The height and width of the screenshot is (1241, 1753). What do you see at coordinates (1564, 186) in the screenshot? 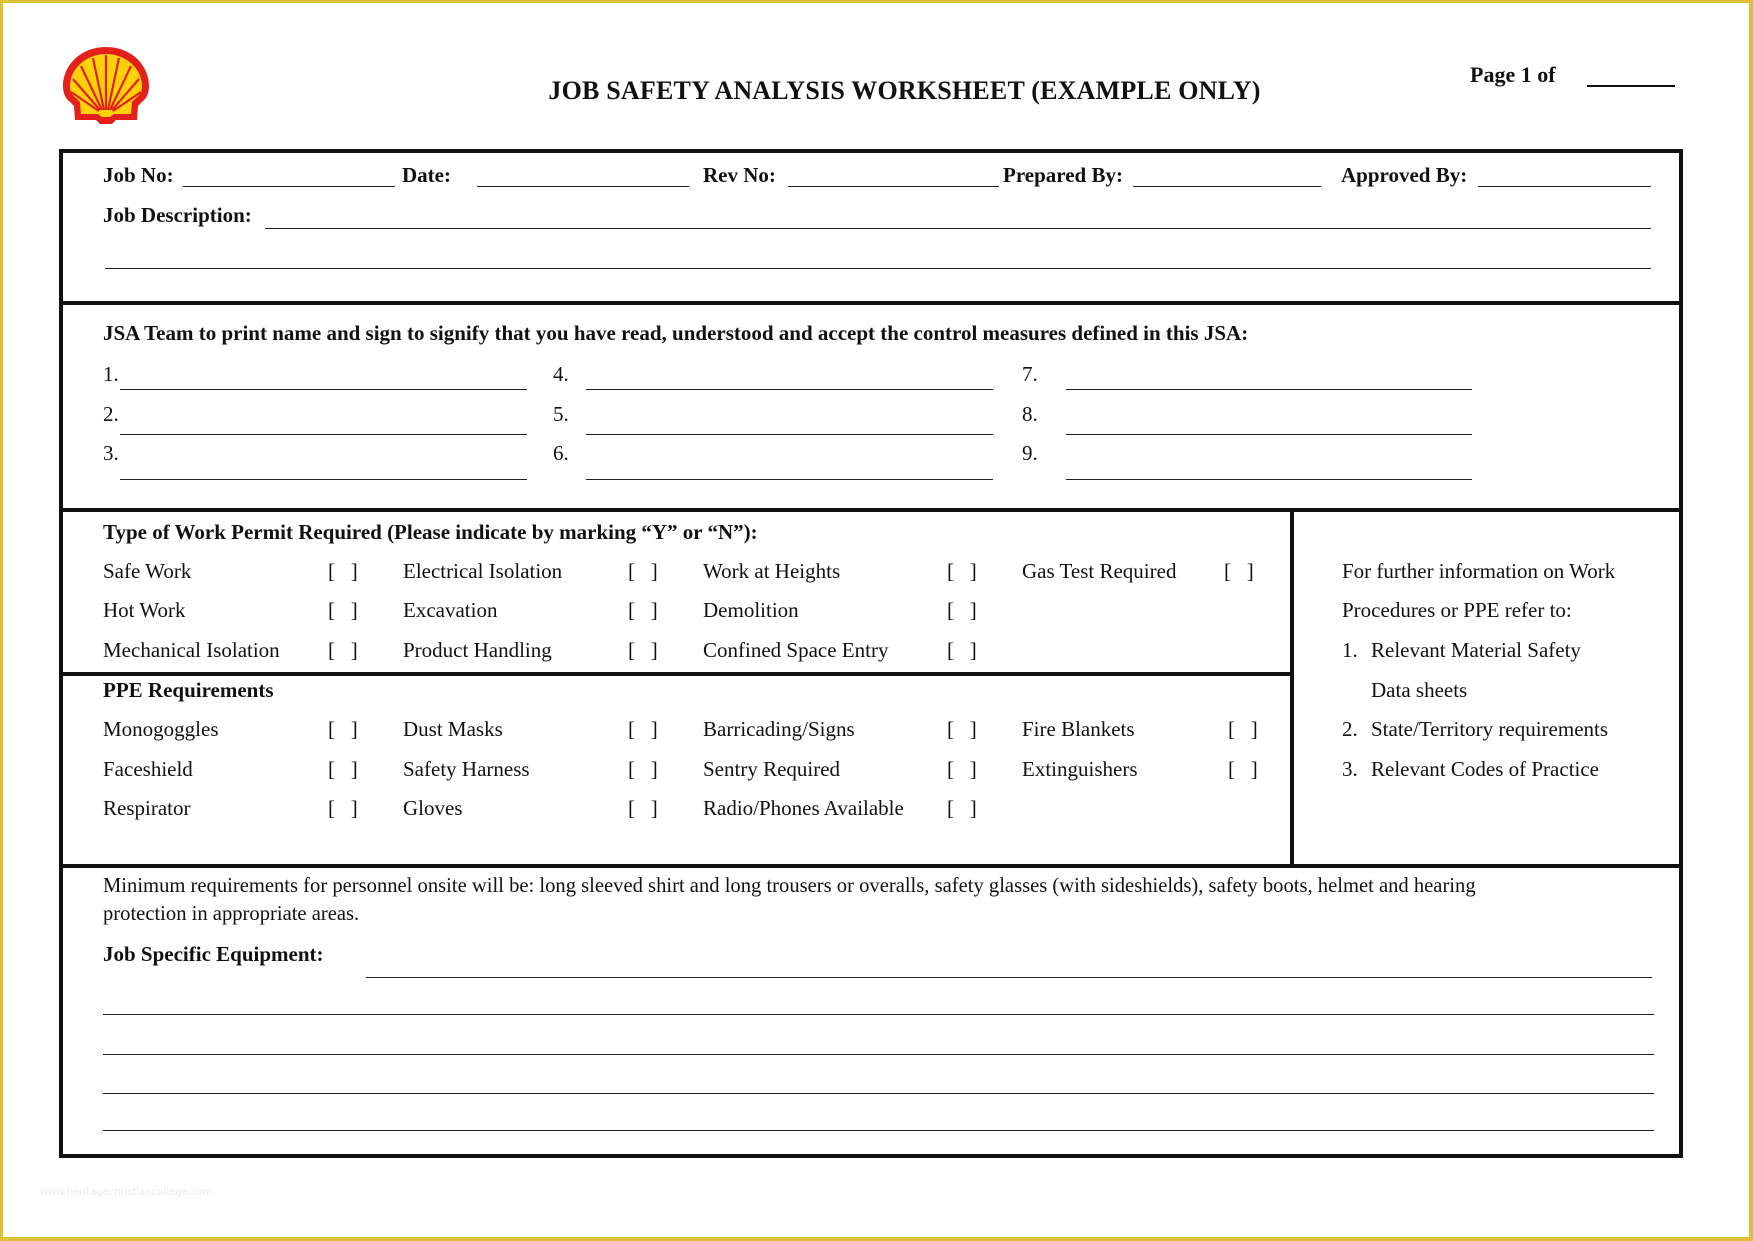
I see `approved-by-field` at bounding box center [1564, 186].